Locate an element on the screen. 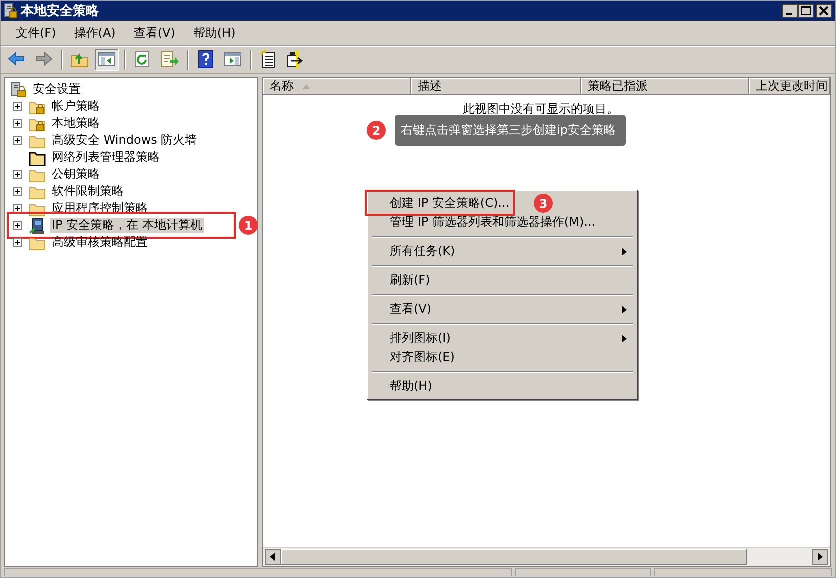 Image resolution: width=836 pixels, height=578 pixels. app-icon is located at coordinates (11, 11).